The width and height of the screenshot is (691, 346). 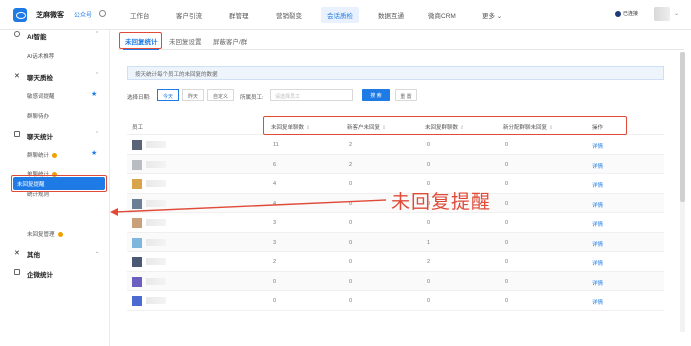 What do you see at coordinates (289, 15) in the screenshot?
I see `nav-marketing-fission: 营销裂变` at bounding box center [289, 15].